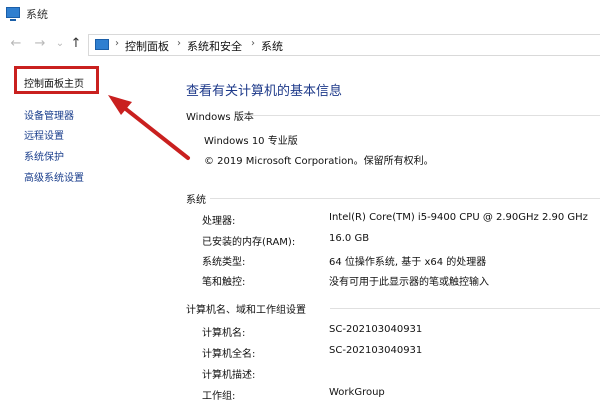 This screenshot has width=600, height=413. I want to click on memory-value: 16.0 GB, so click(349, 238).